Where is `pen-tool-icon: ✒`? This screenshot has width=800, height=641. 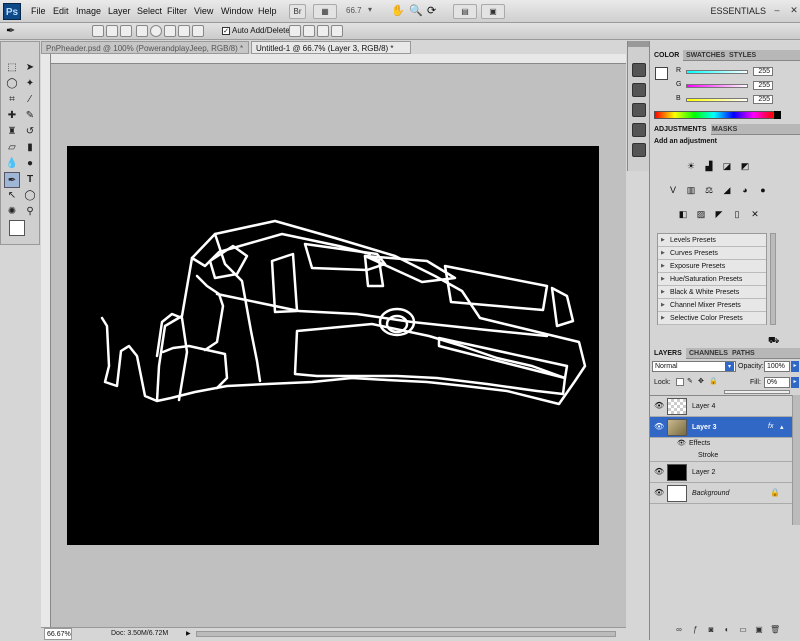
pen-tool-icon: ✒ is located at coordinates (12, 180).